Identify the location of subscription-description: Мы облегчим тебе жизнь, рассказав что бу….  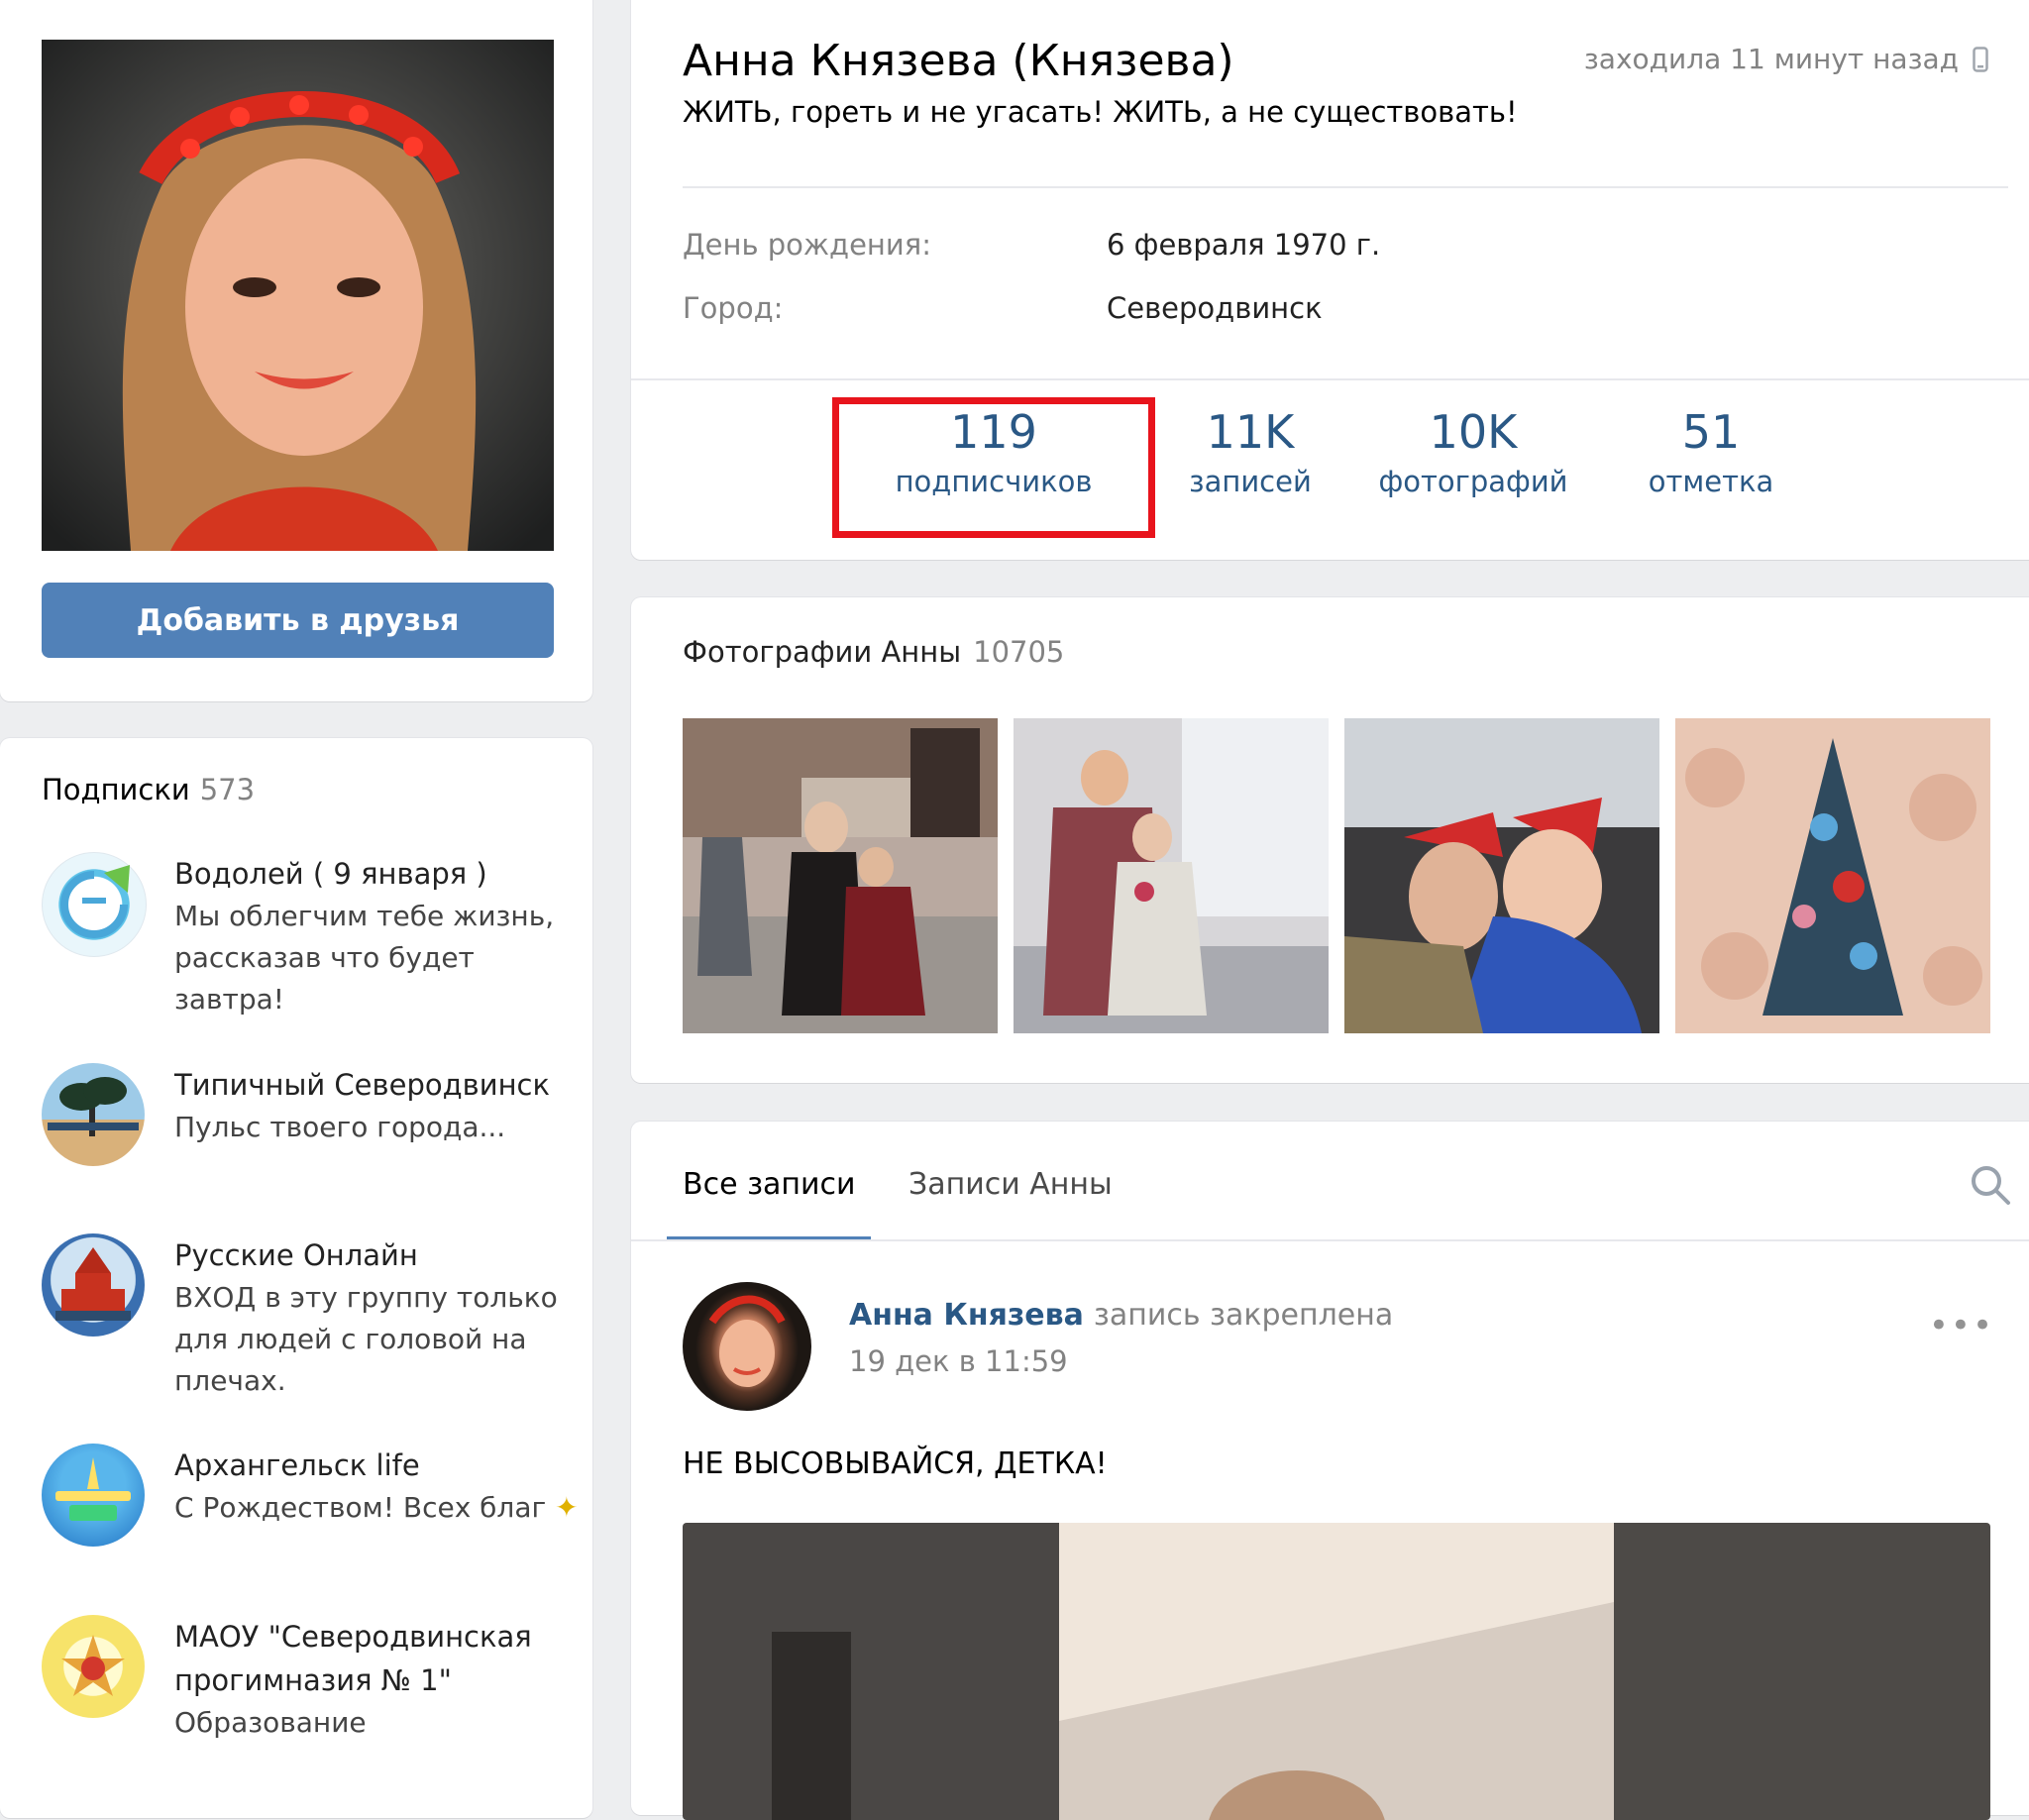
(364, 958).